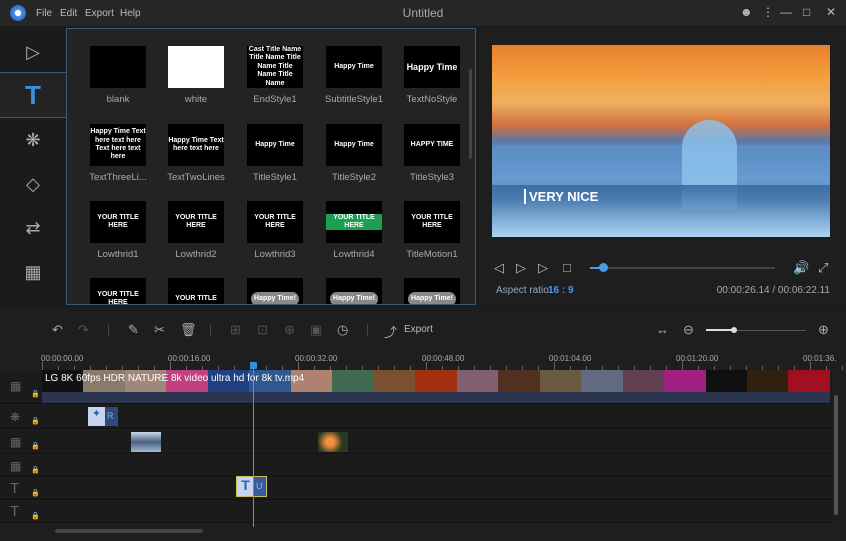  I want to click on zoom-in-icon: ⊕, so click(823, 330).